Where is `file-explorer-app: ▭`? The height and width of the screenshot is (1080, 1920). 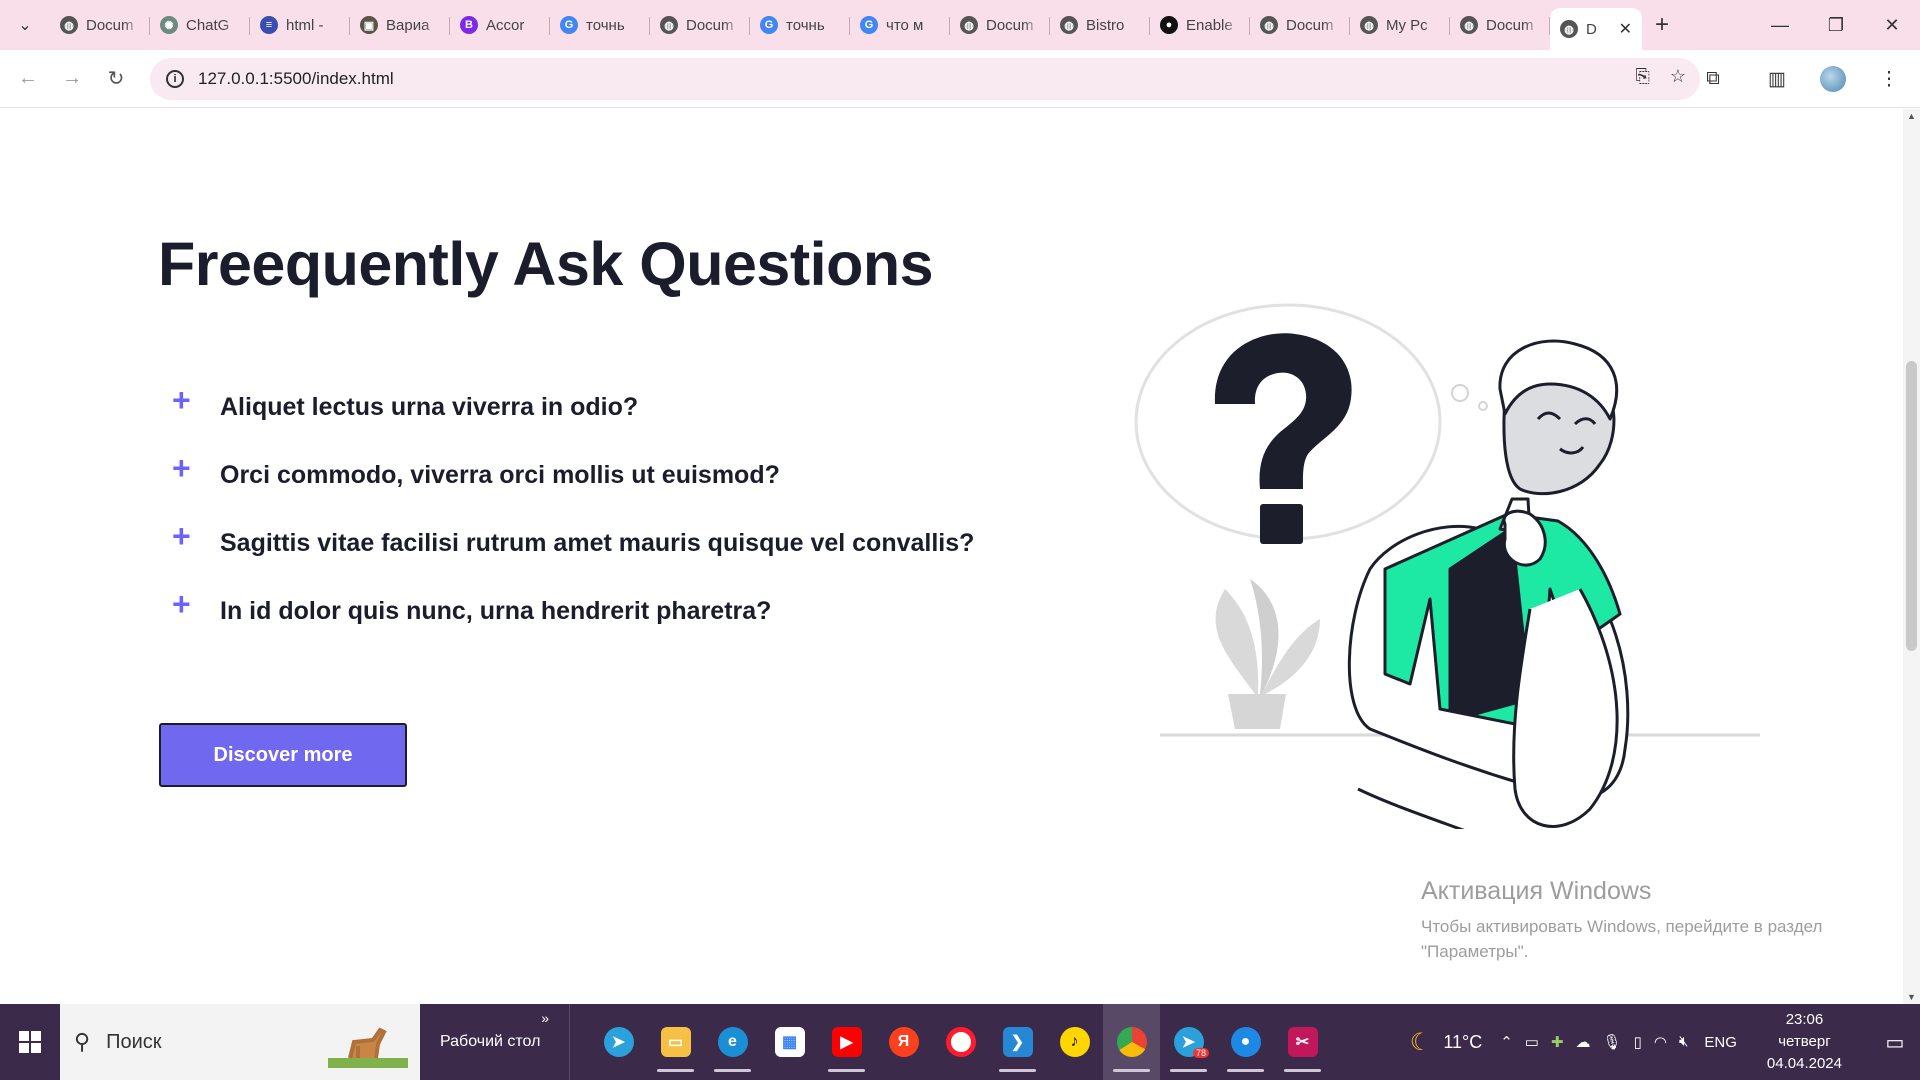 file-explorer-app: ▭ is located at coordinates (675, 1042).